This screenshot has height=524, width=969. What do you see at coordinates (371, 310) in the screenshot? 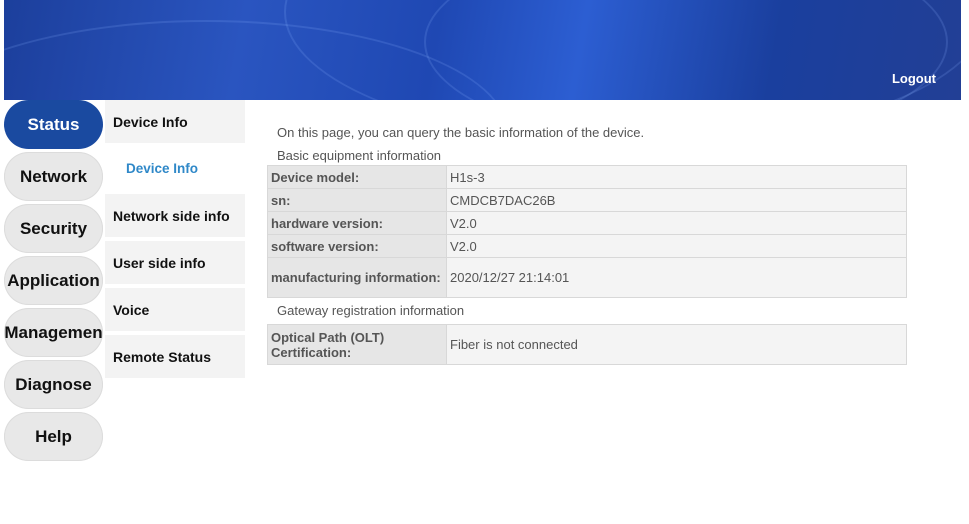
I see `gateway-info-title: Gateway registration information` at bounding box center [371, 310].